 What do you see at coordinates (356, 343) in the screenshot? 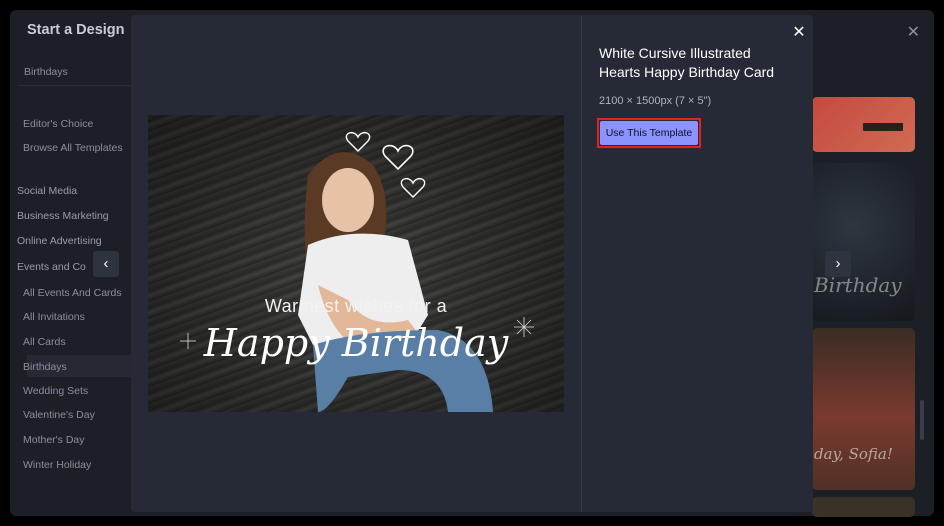
I see `card-headline: Happy Birthday` at bounding box center [356, 343].